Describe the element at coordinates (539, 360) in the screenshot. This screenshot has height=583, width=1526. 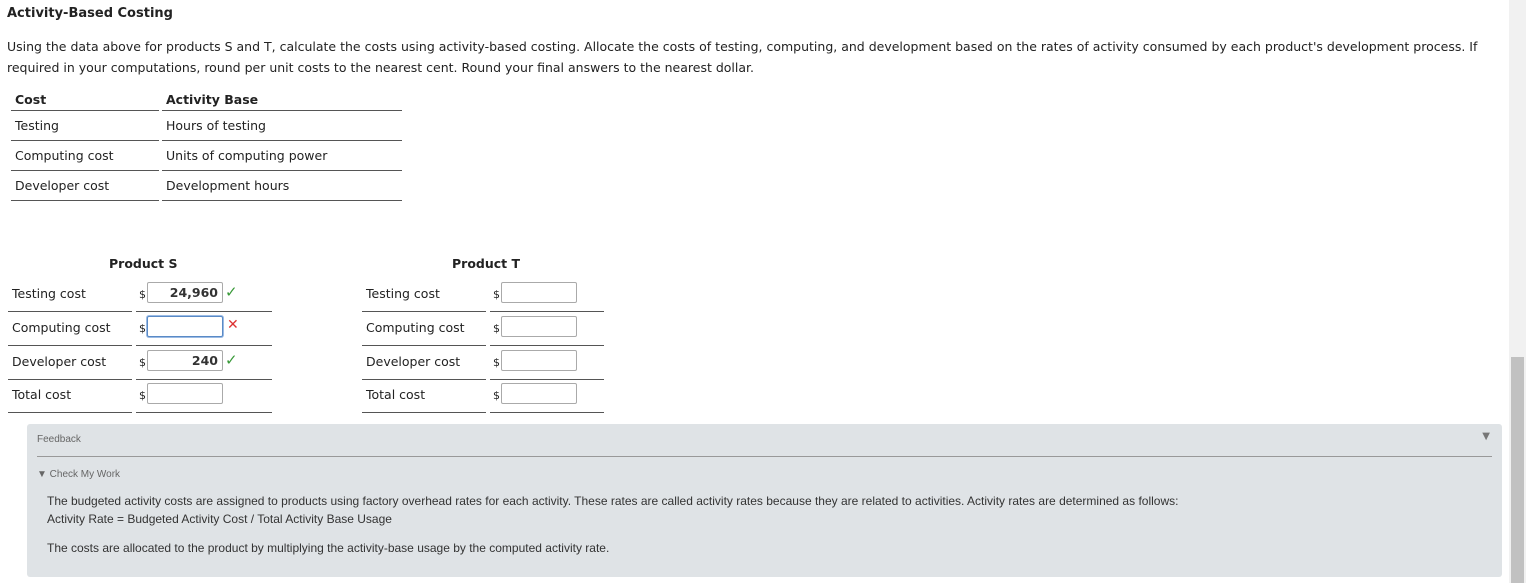
I see `product-t-developer-input` at that location.